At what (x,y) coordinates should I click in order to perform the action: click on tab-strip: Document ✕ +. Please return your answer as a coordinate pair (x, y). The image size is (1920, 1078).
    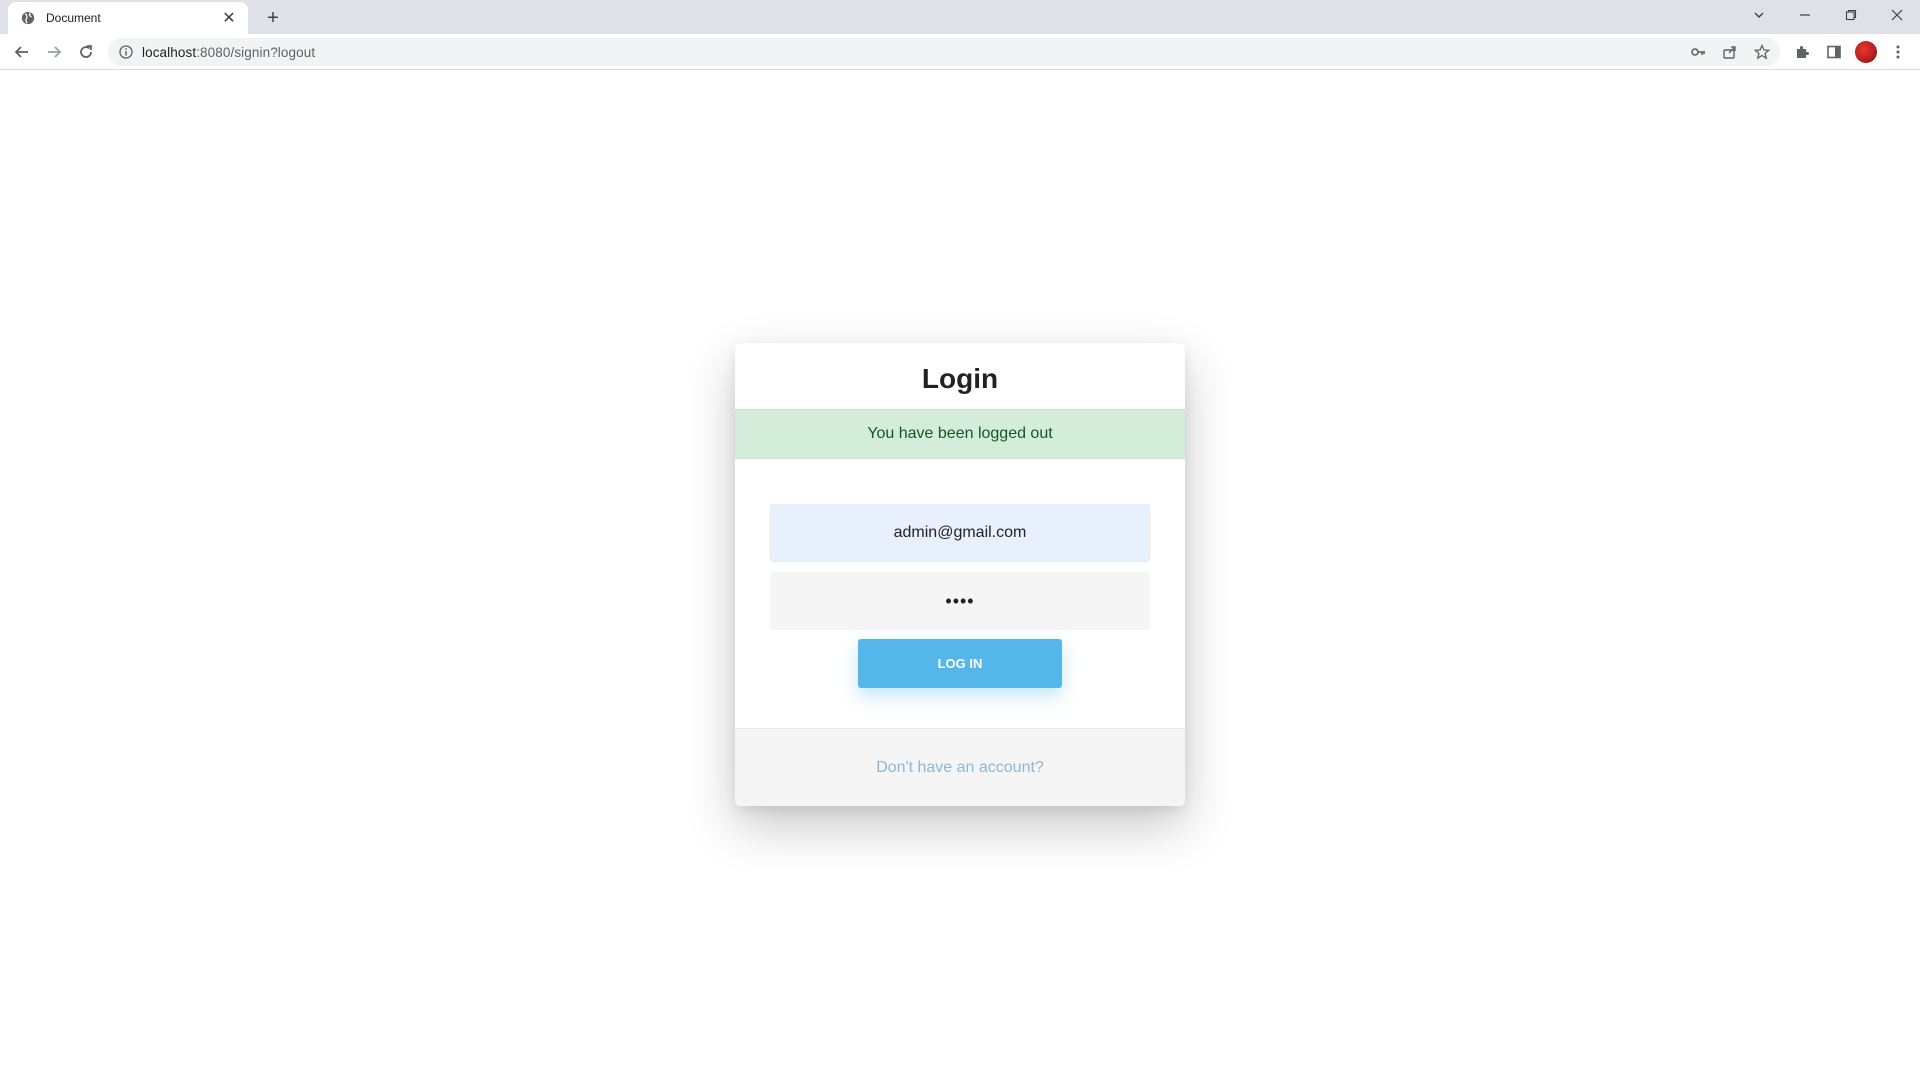
    Looking at the image, I should click on (960, 17).